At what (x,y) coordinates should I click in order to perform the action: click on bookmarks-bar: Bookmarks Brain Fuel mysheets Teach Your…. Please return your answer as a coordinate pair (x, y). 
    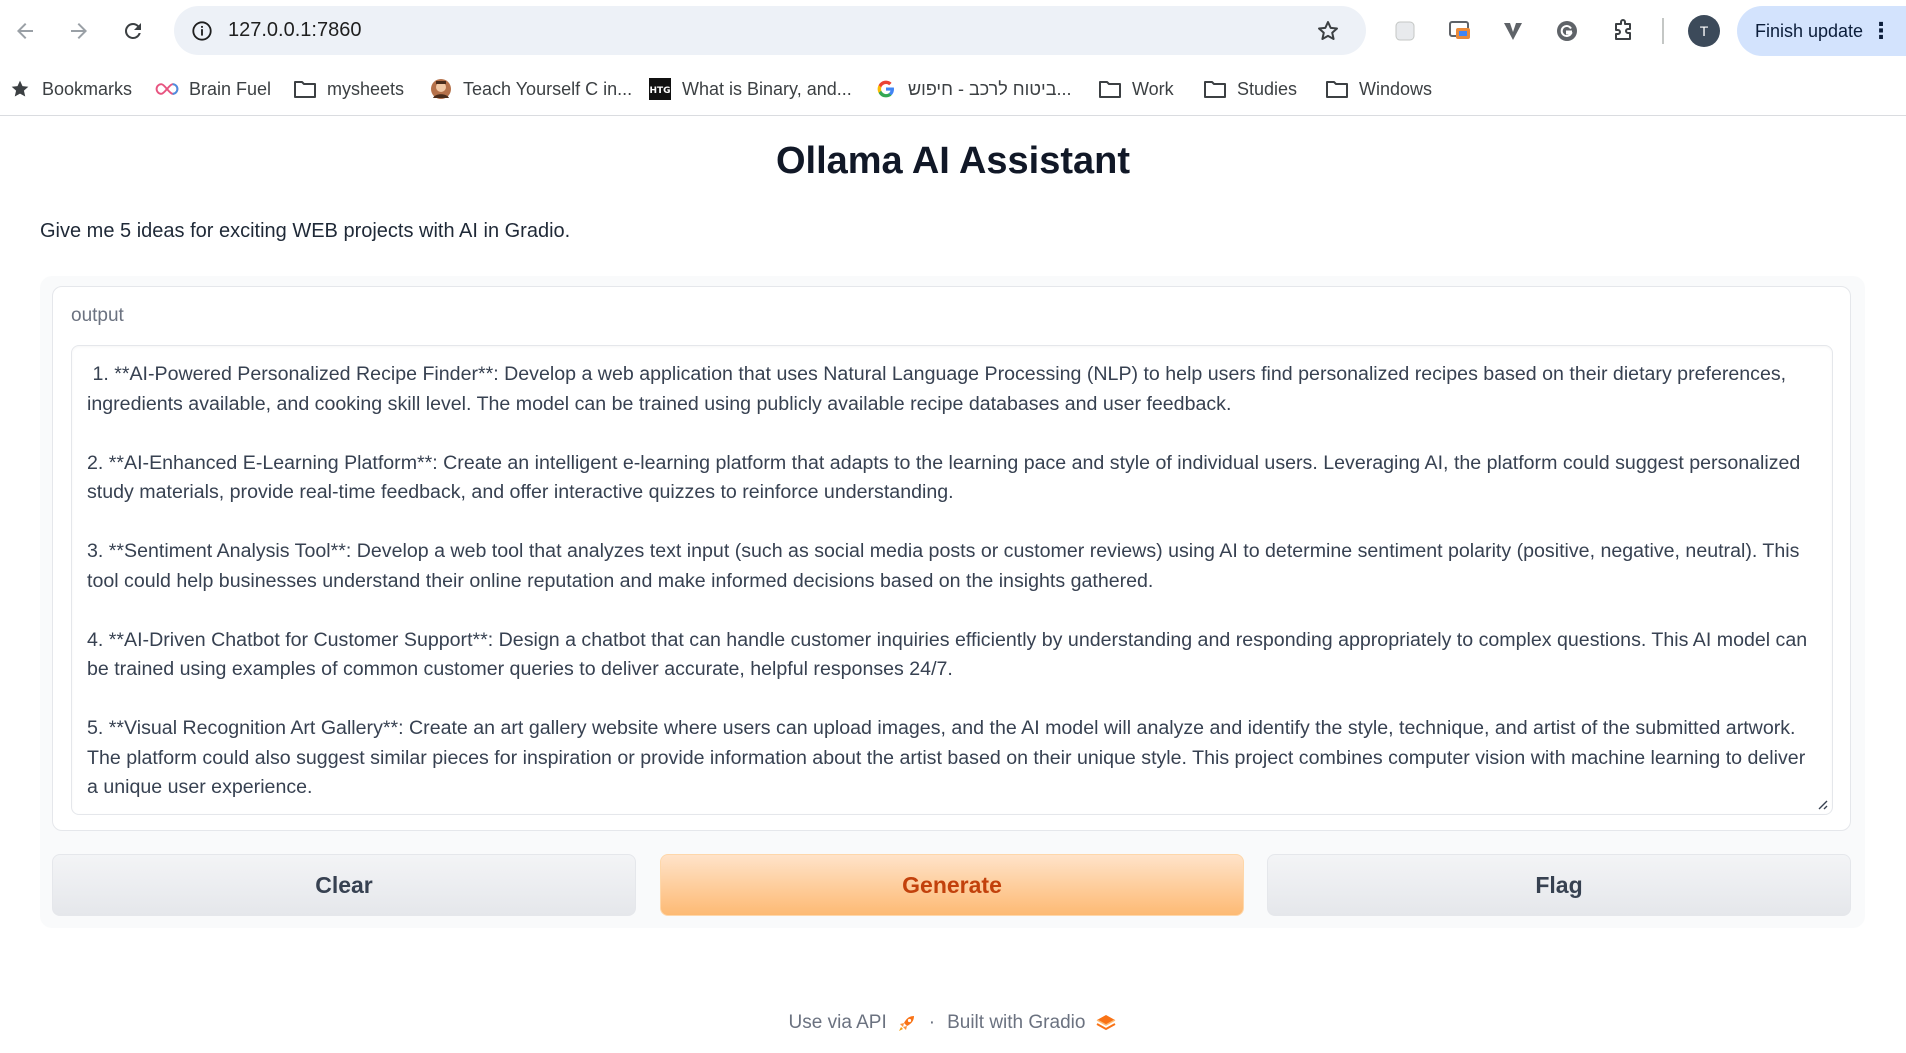
    Looking at the image, I should click on (953, 89).